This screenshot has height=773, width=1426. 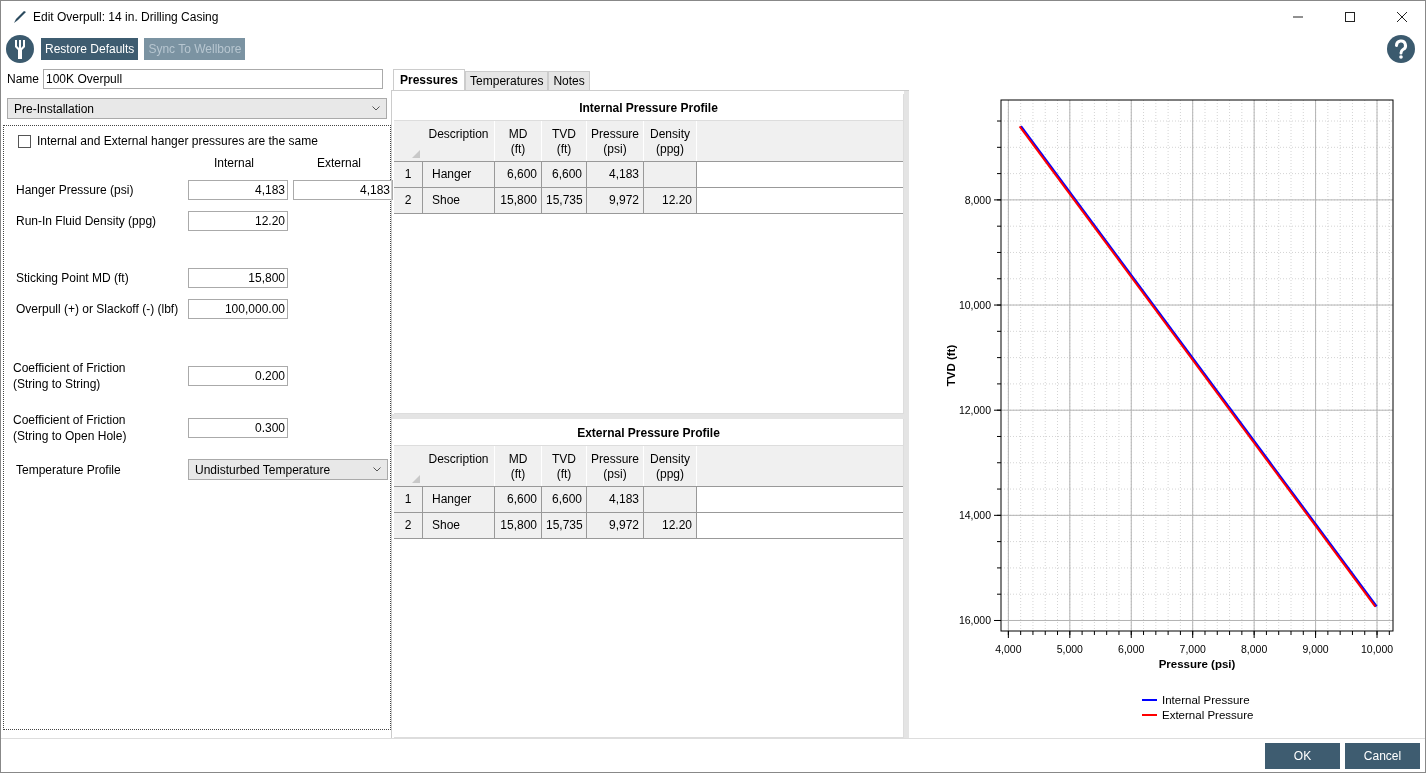 I want to click on x-tick-label: 10,000, so click(x=1377, y=649).